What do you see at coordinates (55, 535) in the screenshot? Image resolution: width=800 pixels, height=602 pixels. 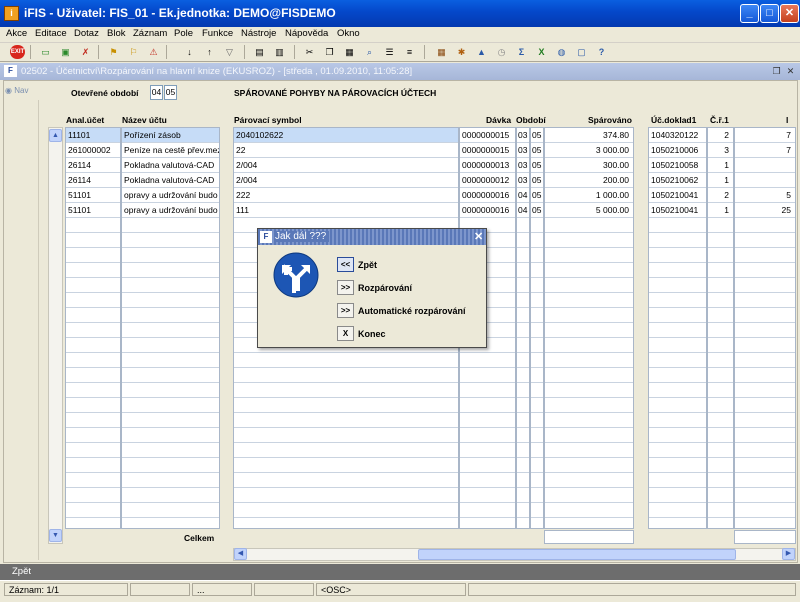 I see `scroll-down-icon: ▼` at bounding box center [55, 535].